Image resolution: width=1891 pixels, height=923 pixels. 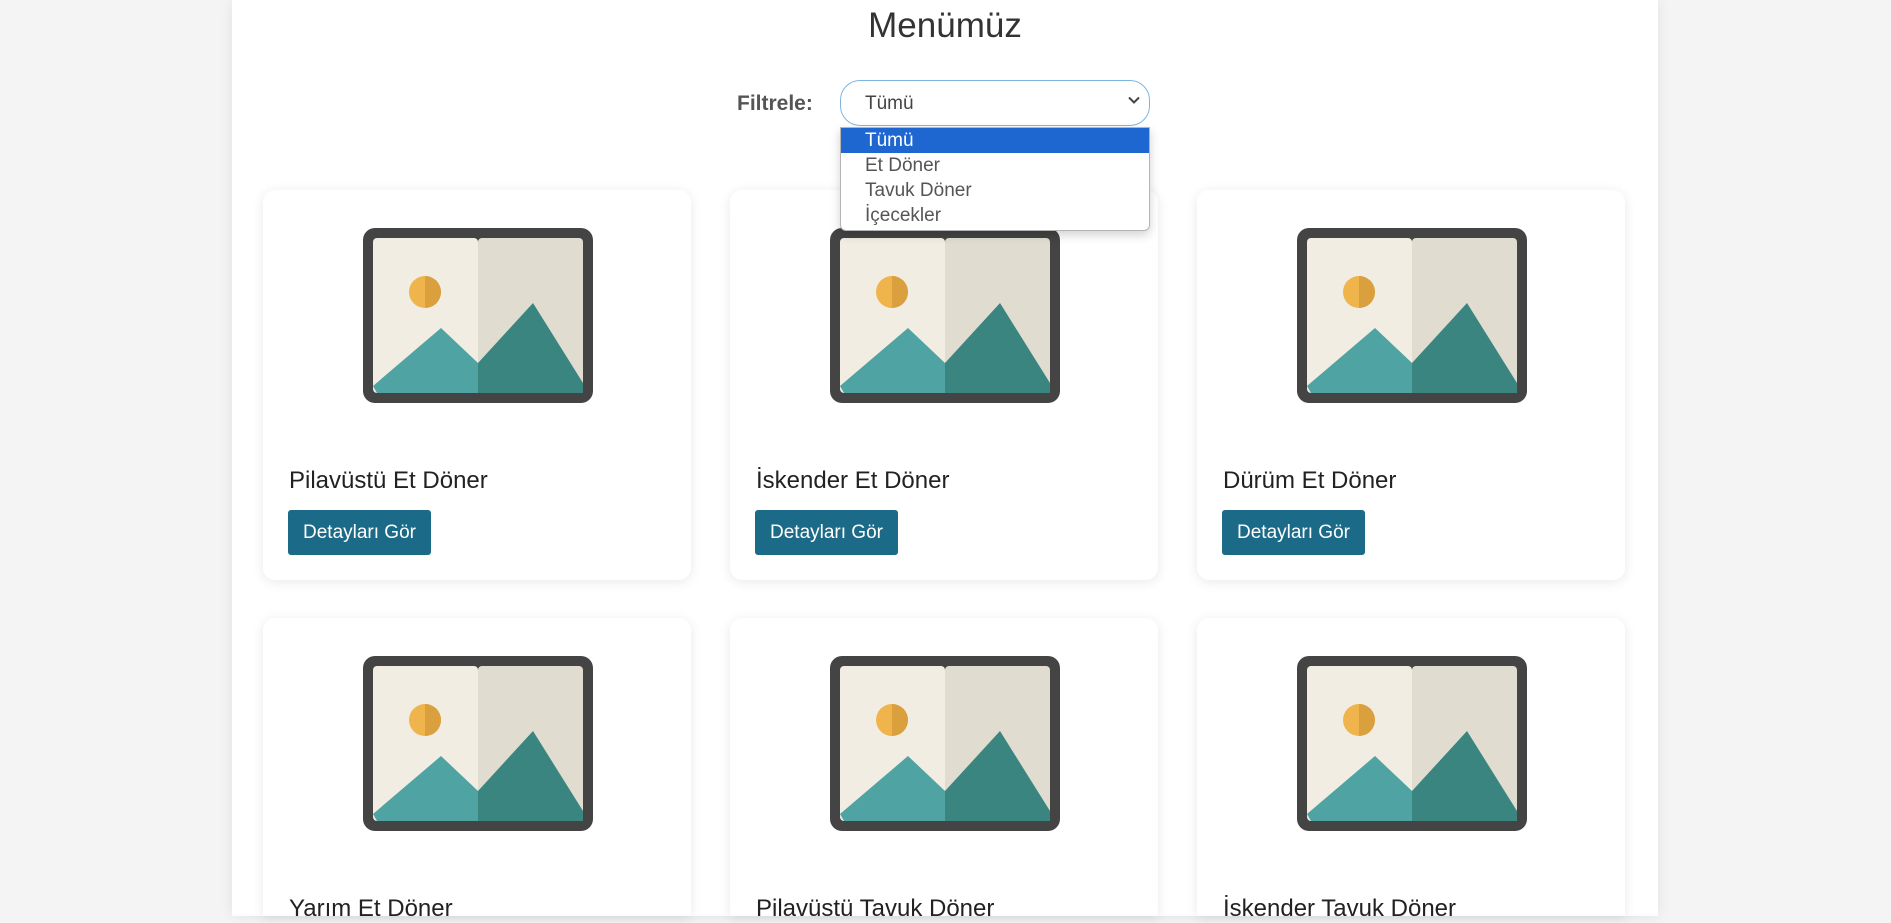 What do you see at coordinates (1134, 100) in the screenshot?
I see `chevron-down-icon` at bounding box center [1134, 100].